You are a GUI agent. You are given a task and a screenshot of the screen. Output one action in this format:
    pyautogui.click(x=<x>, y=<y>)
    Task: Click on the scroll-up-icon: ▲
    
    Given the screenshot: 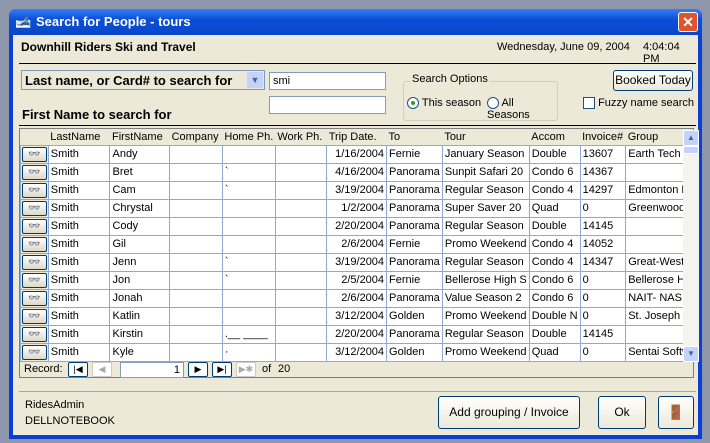 What is the action you would take?
    pyautogui.click(x=691, y=138)
    